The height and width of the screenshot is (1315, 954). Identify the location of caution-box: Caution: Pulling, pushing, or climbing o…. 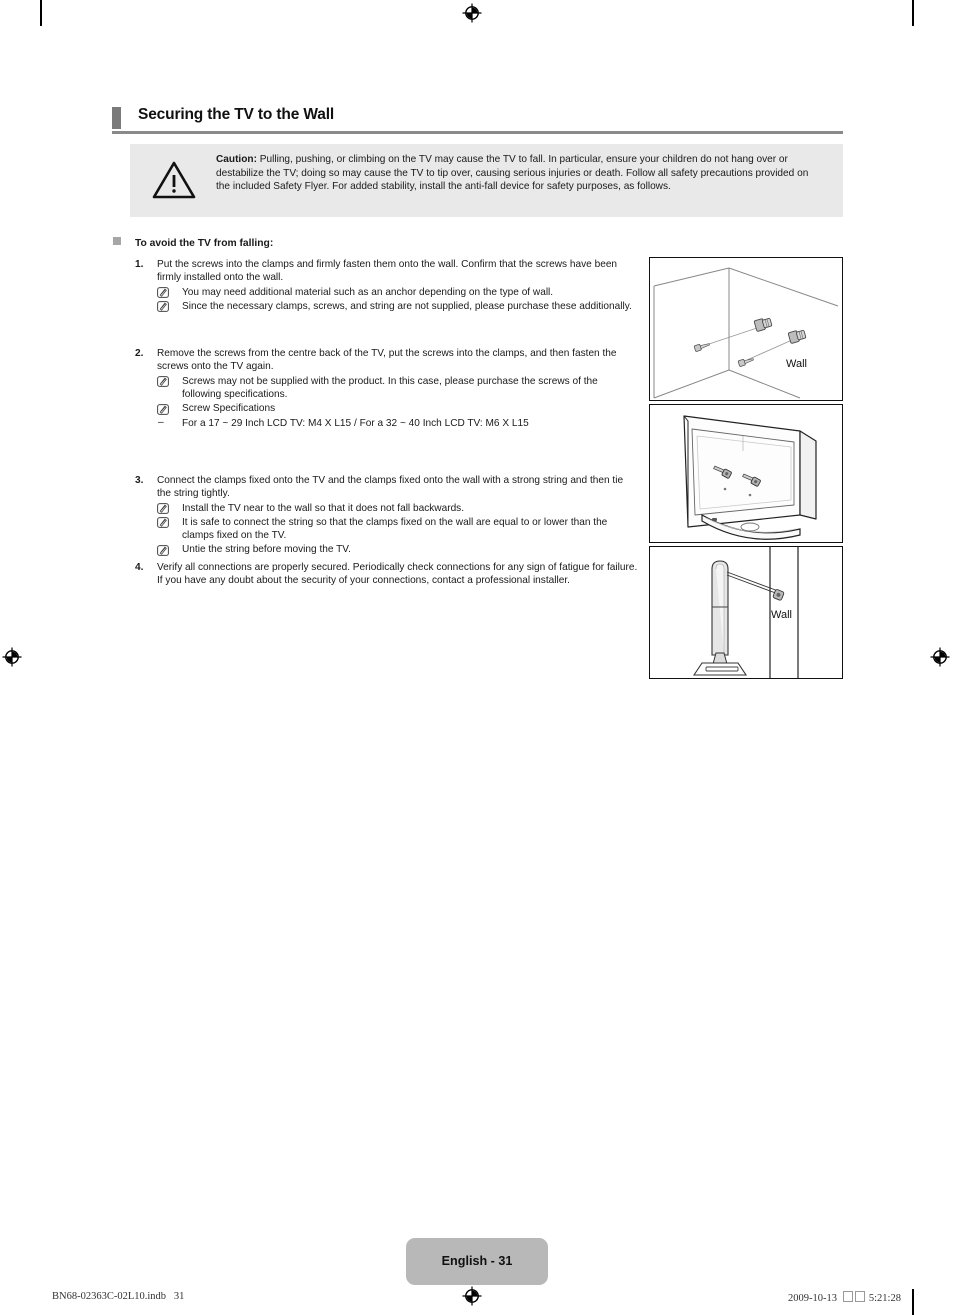
(486, 180).